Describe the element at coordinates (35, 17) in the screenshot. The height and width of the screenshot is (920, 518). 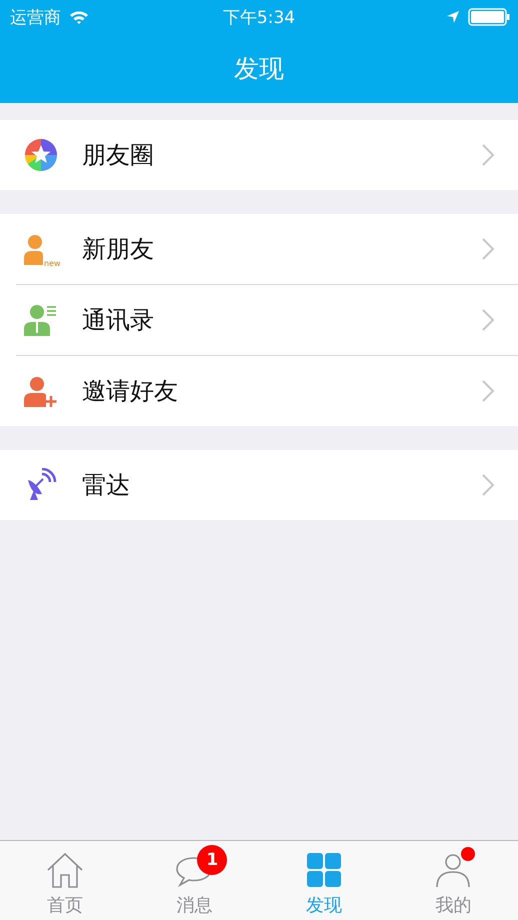
I see `carrier-name: 运营商` at that location.